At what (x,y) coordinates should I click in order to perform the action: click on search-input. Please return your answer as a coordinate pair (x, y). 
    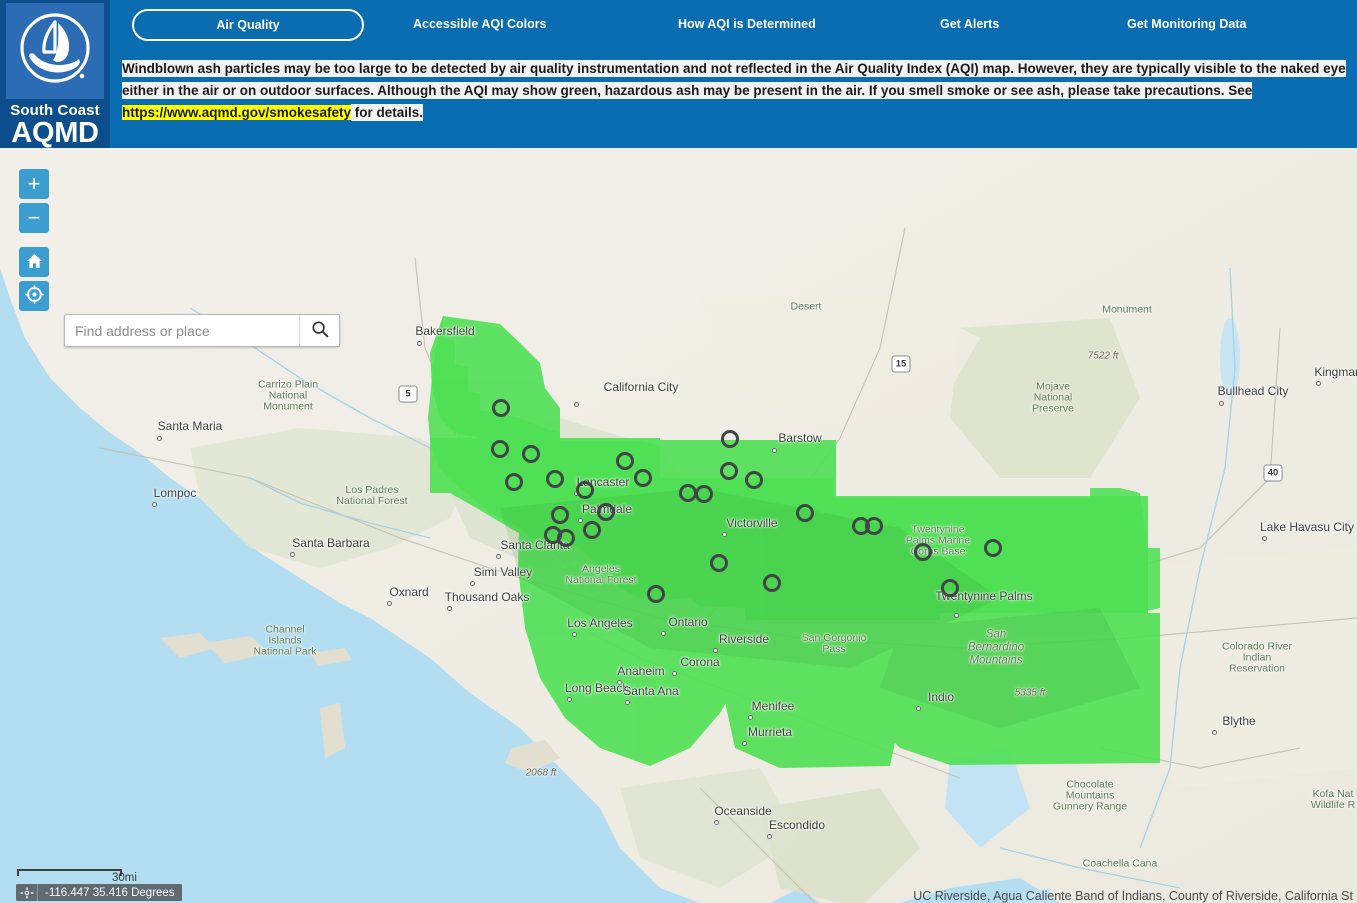
    Looking at the image, I should click on (182, 330).